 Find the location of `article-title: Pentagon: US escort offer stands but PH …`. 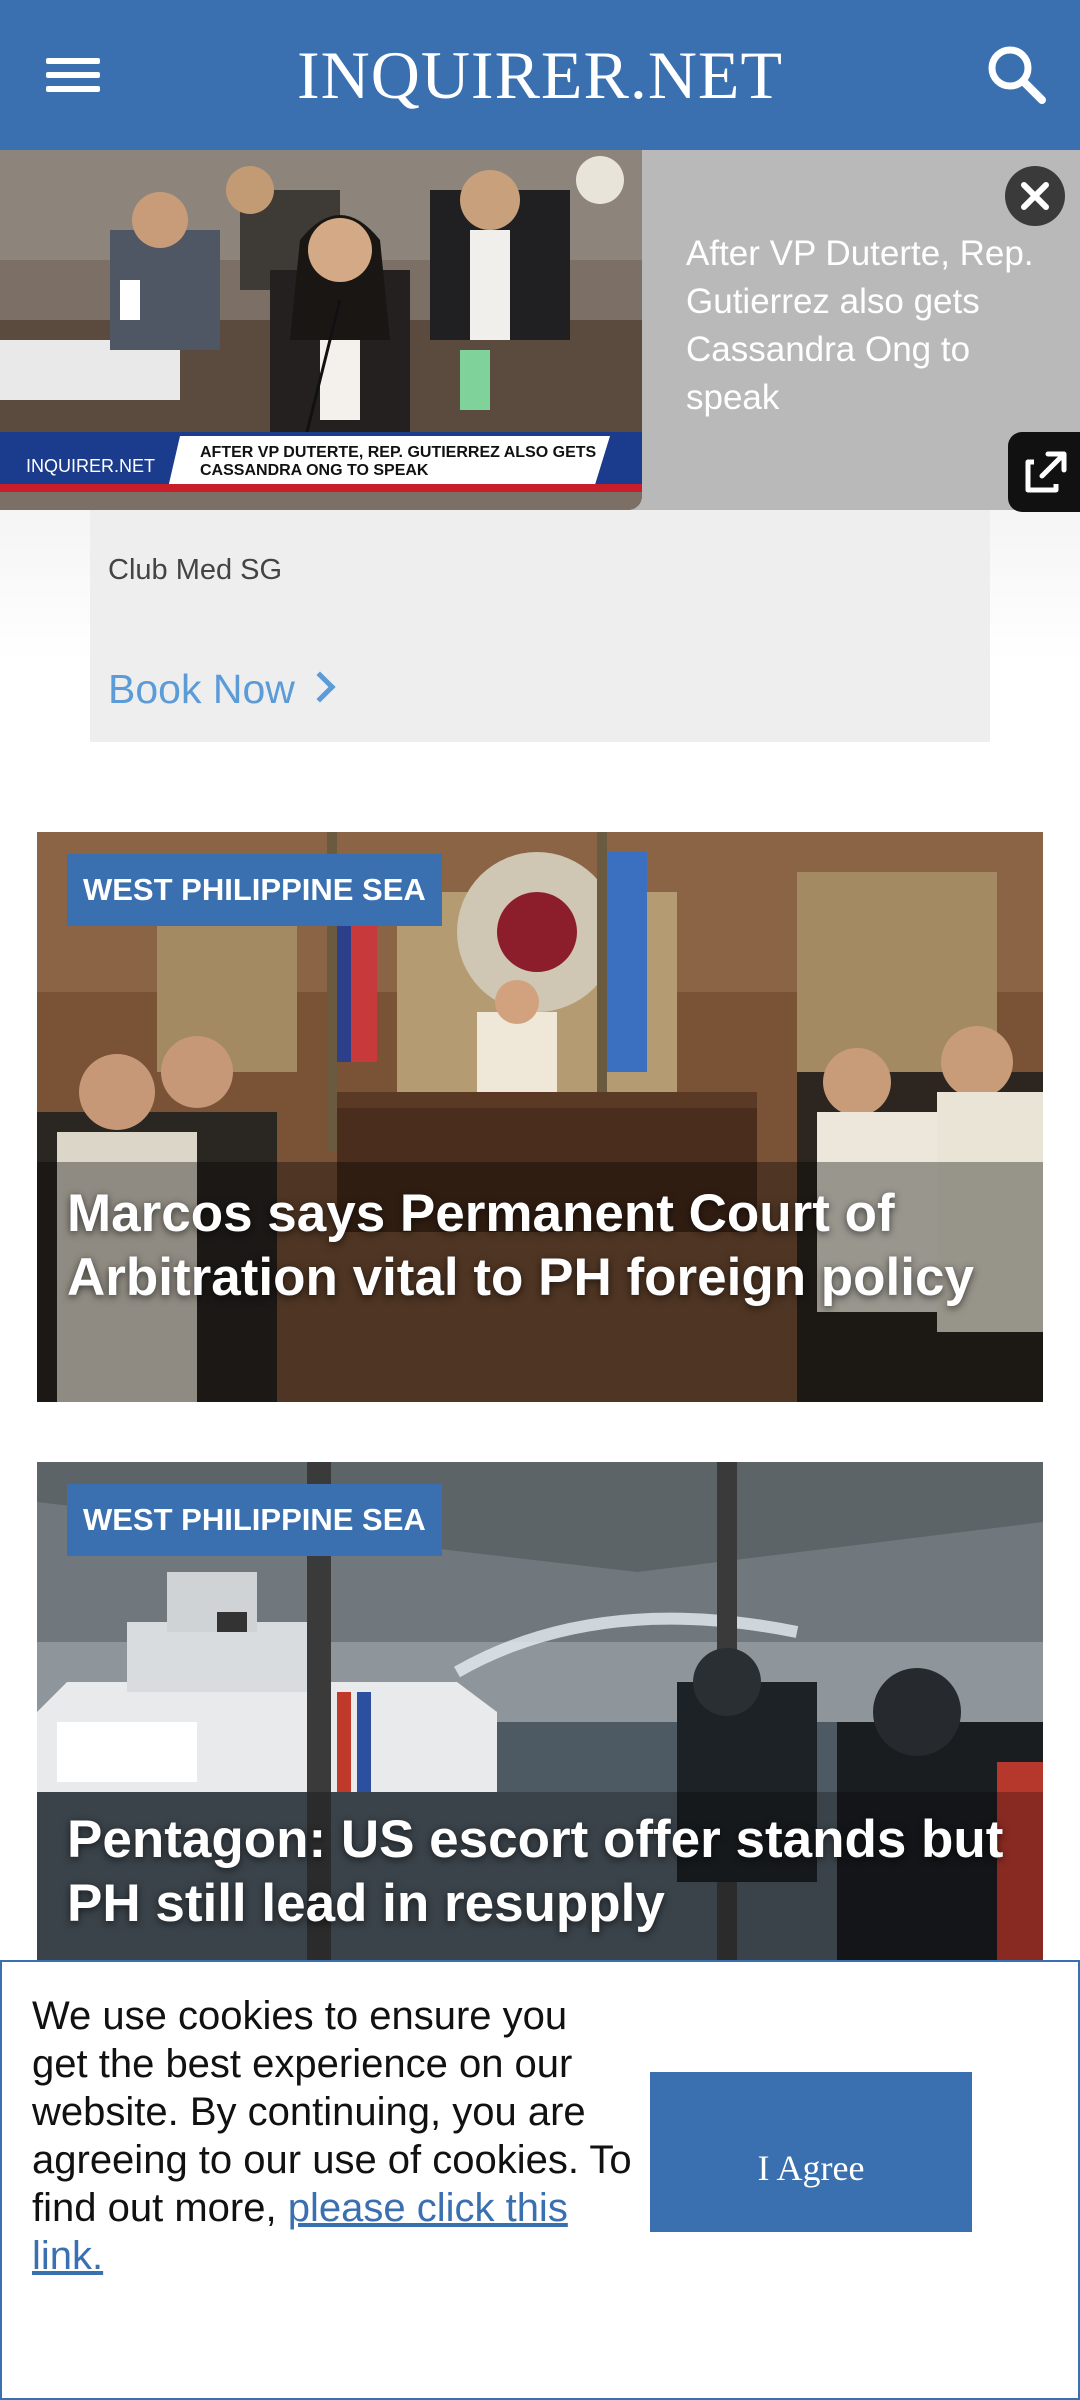

article-title: Pentagon: US escort offer stands but PH … is located at coordinates (542, 1872).